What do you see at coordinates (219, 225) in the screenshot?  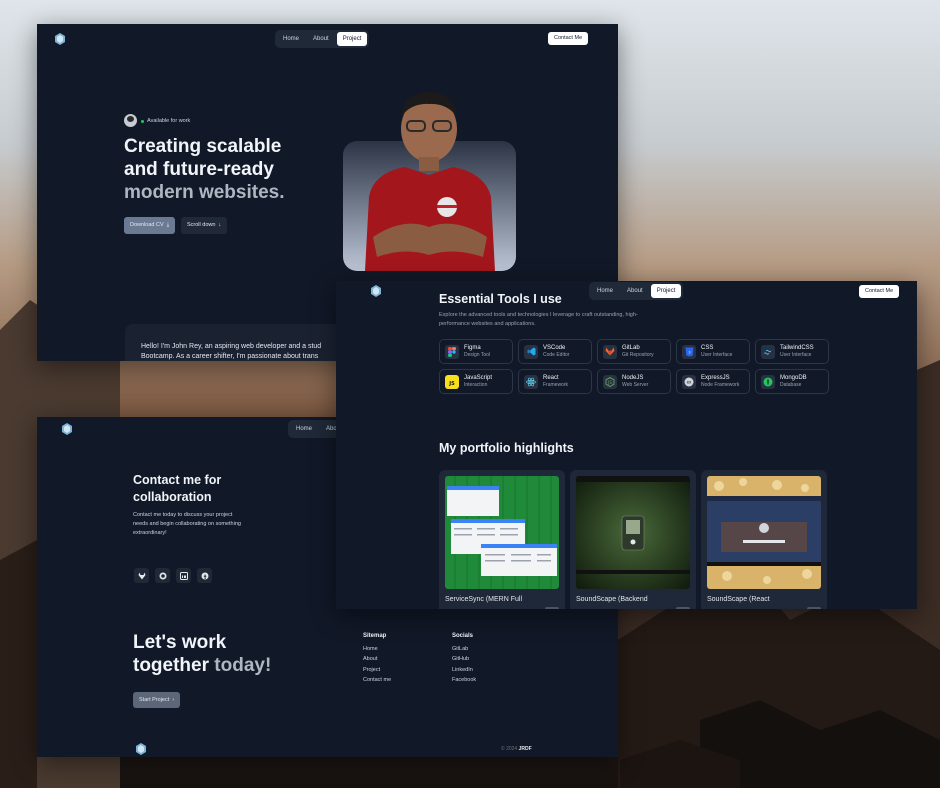 I see `arrow-down-icon: ↓` at bounding box center [219, 225].